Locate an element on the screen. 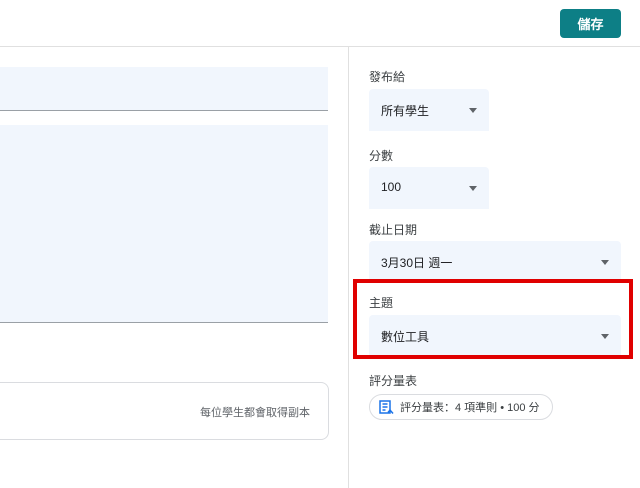  due-date-select: 3月30日 週一 is located at coordinates (495, 262).